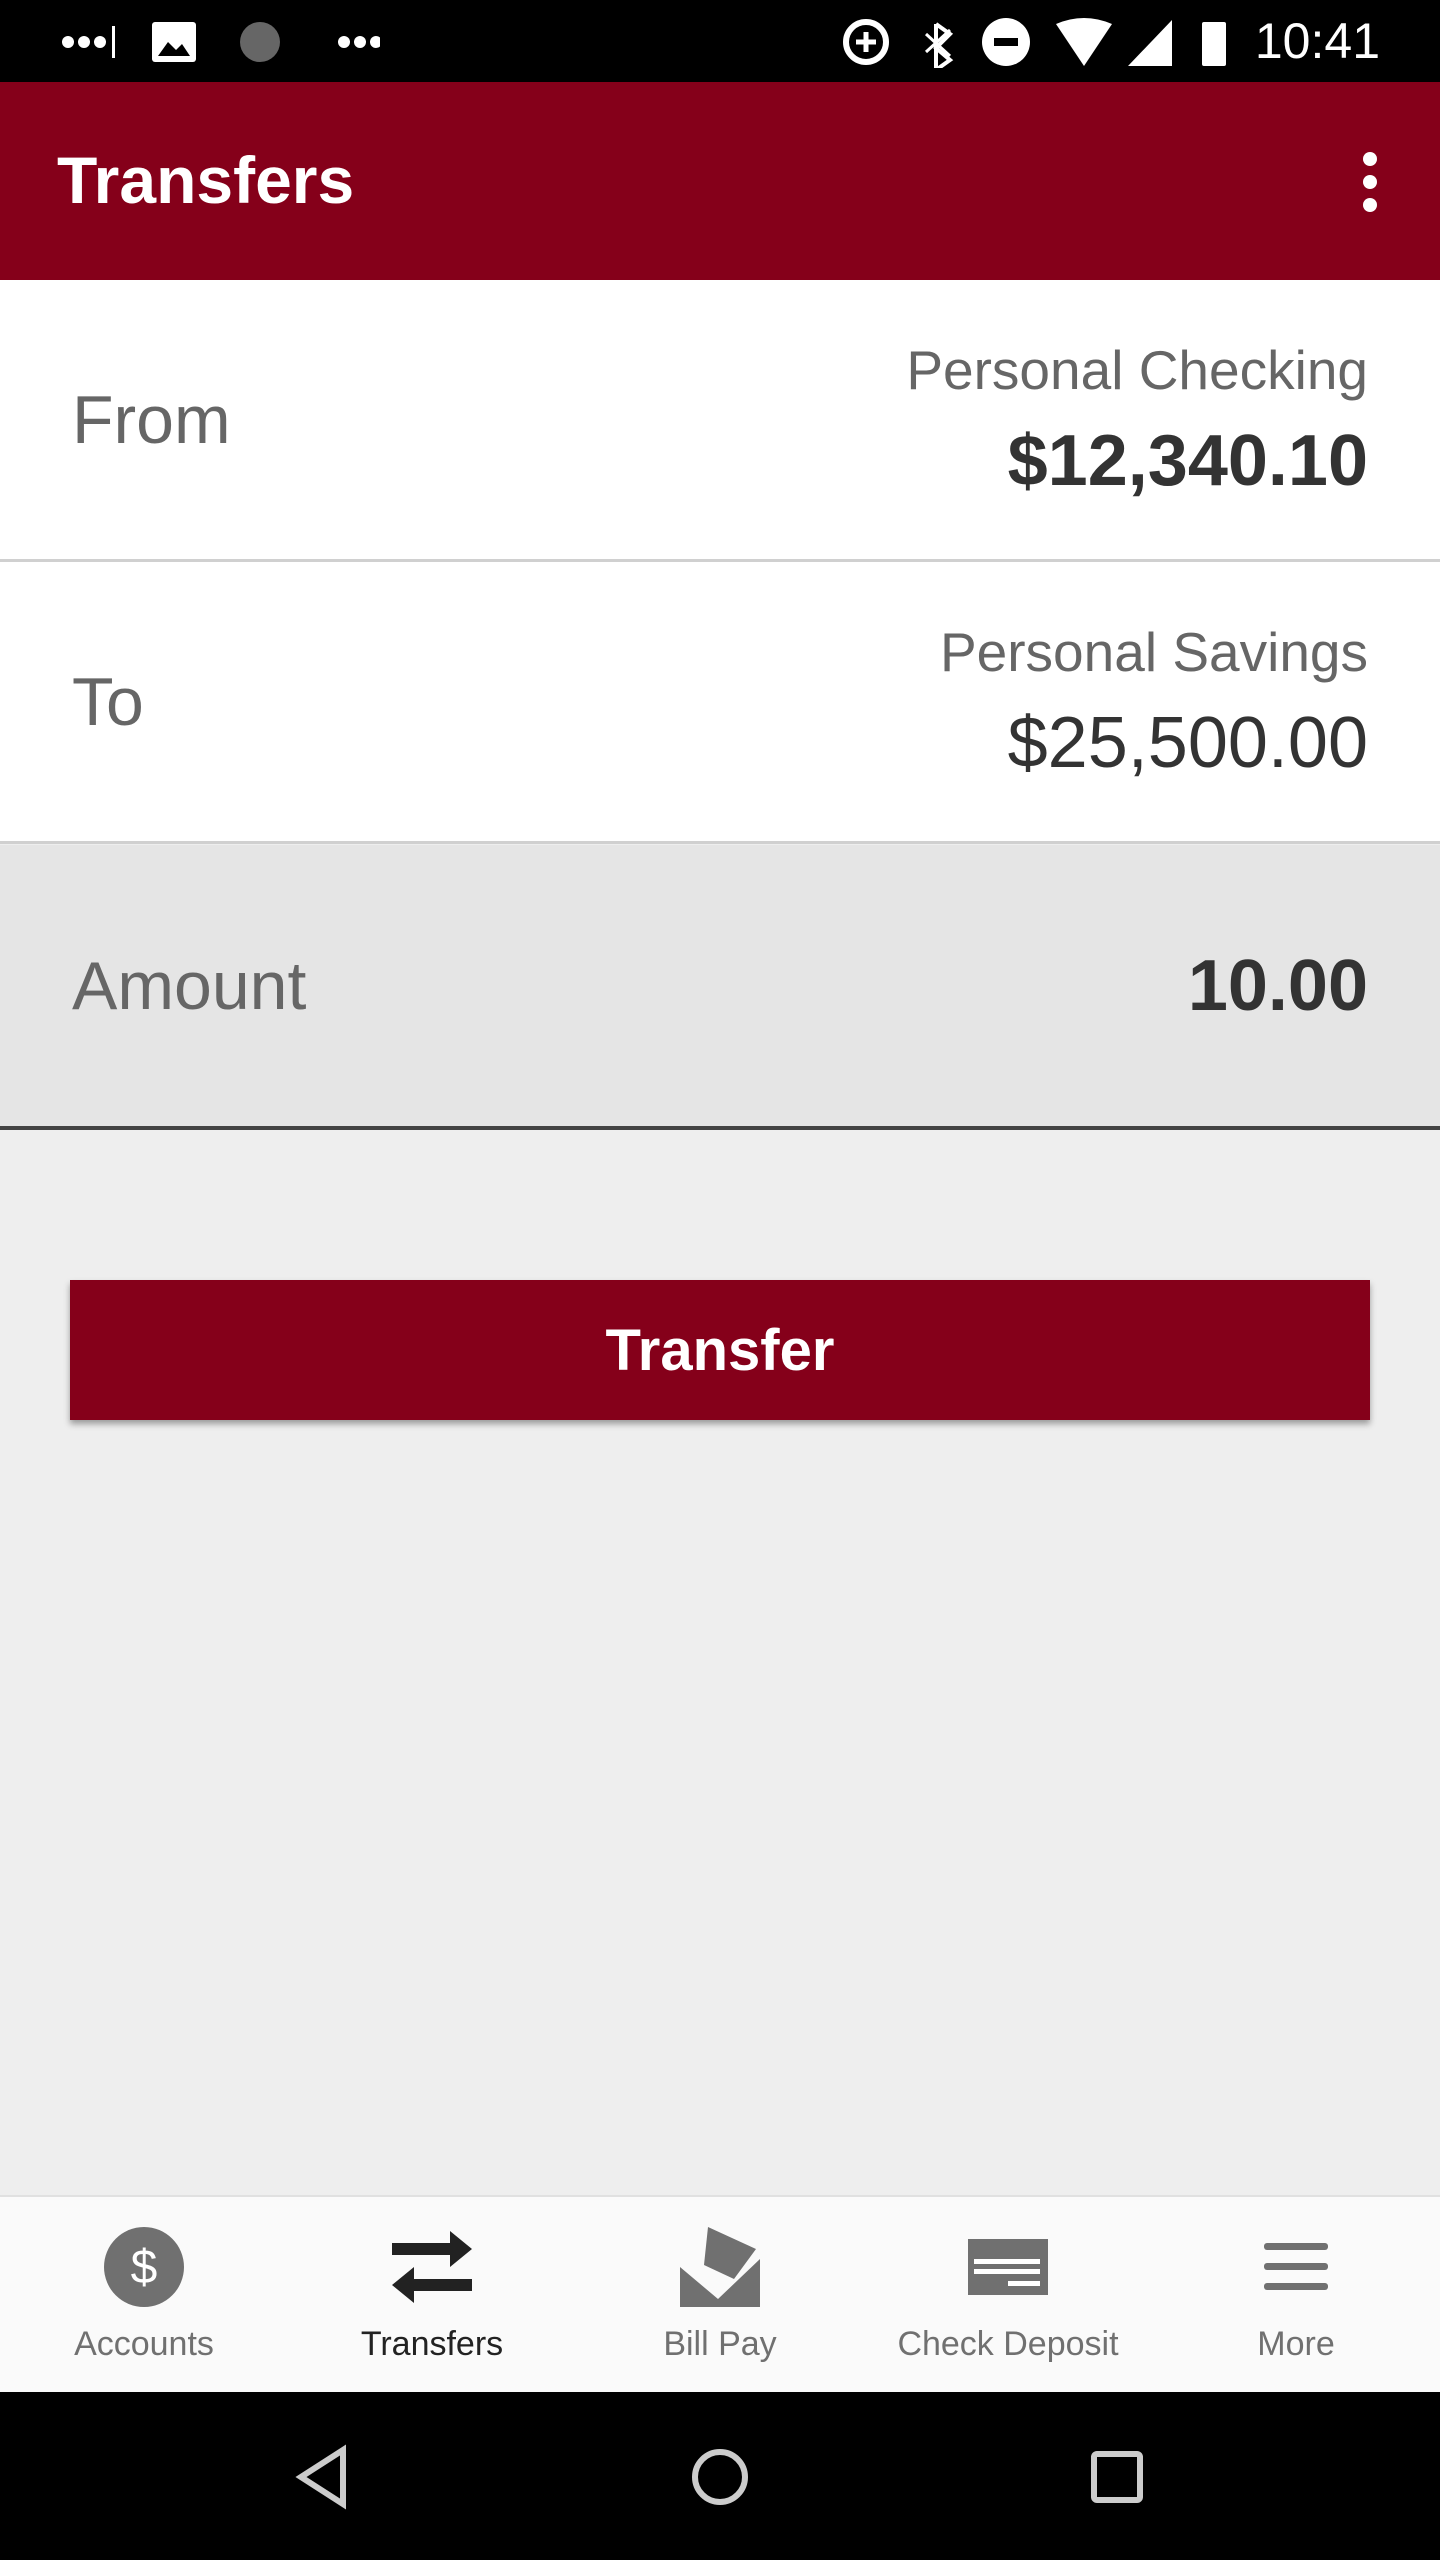 The image size is (1440, 2560). I want to click on to-account-balance: $25,500.00, so click(1187, 743).